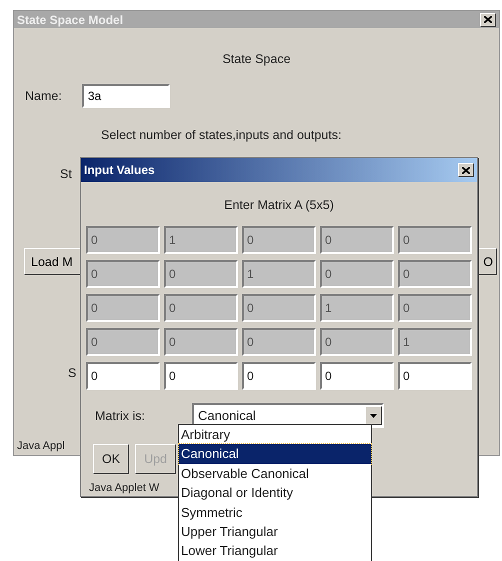 This screenshot has width=502, height=561. What do you see at coordinates (126, 96) in the screenshot?
I see `name-field: 3a` at bounding box center [126, 96].